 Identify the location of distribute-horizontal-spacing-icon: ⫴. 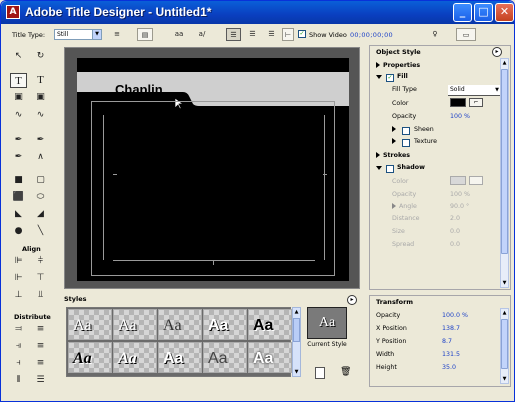
(18, 380).